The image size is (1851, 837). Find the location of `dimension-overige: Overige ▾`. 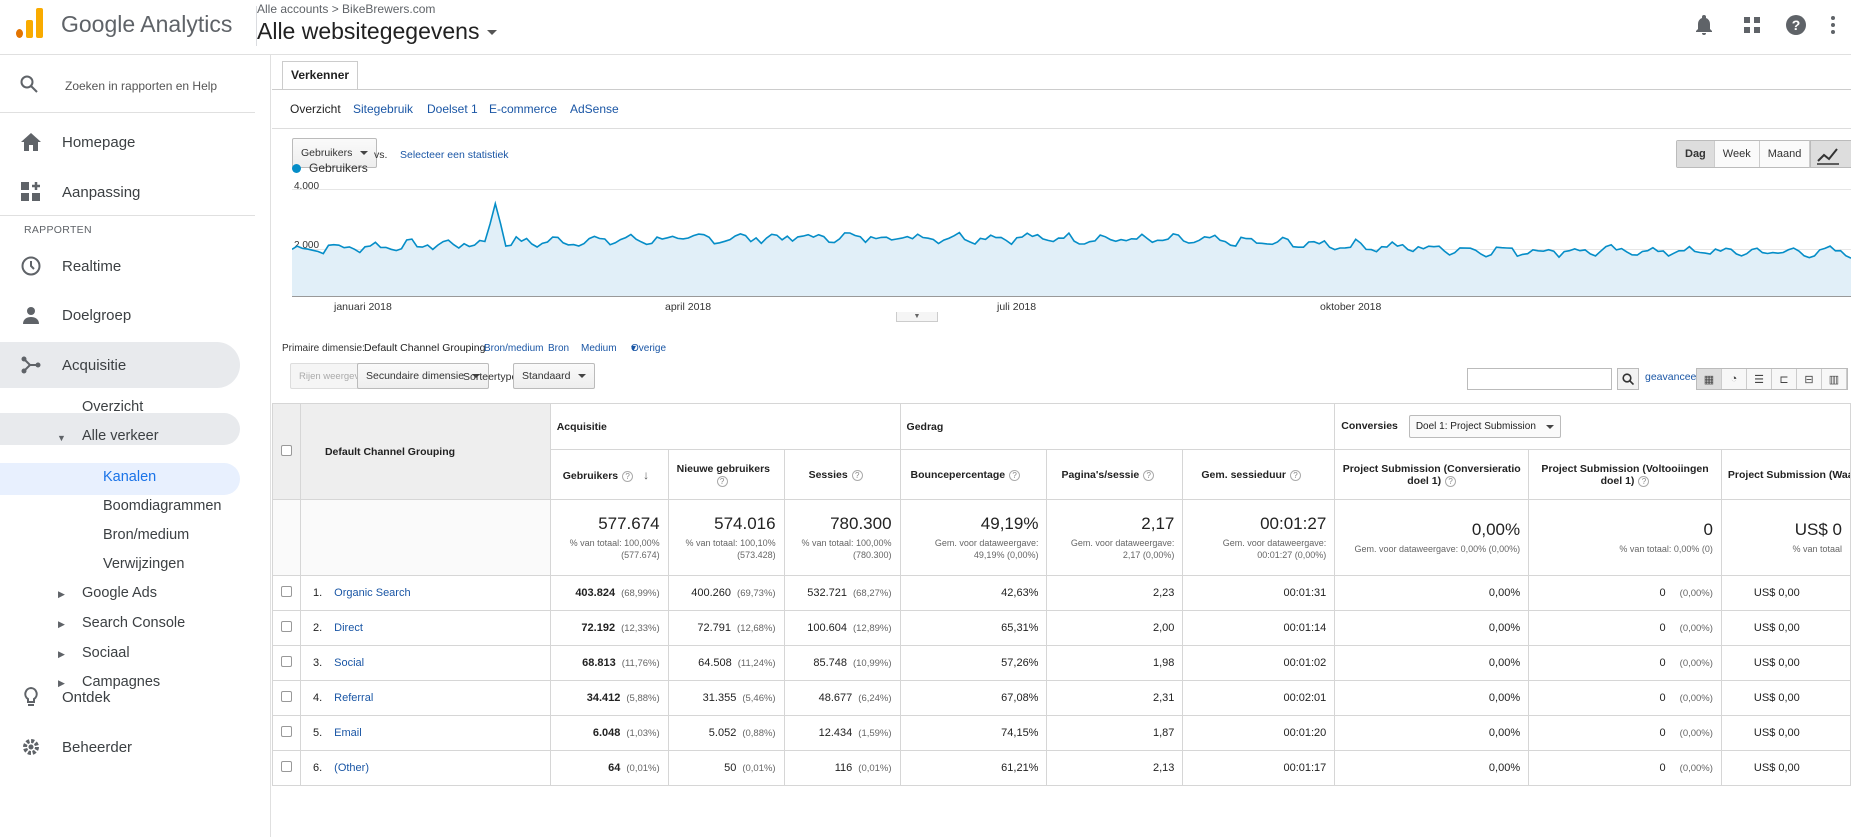

dimension-overige: Overige ▾ is located at coordinates (648, 348).